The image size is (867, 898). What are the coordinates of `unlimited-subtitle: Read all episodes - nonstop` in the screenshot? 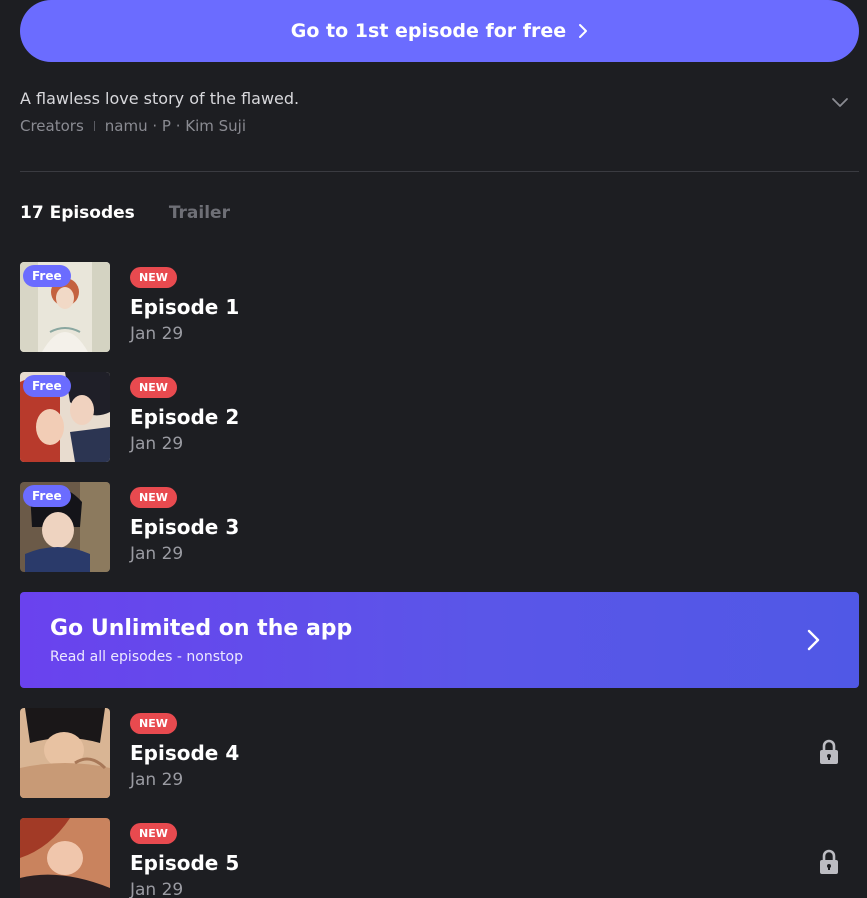 It's located at (146, 657).